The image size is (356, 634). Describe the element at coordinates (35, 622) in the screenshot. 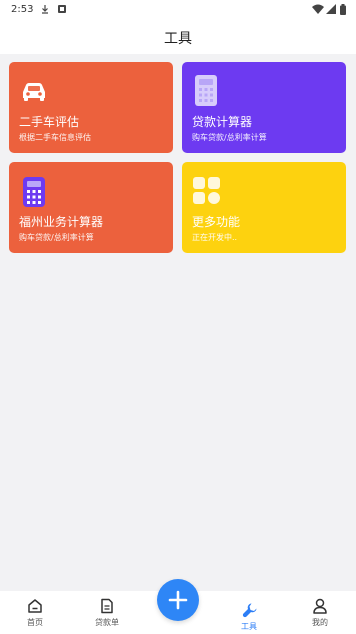

I see `nav-item-label: 首页` at that location.